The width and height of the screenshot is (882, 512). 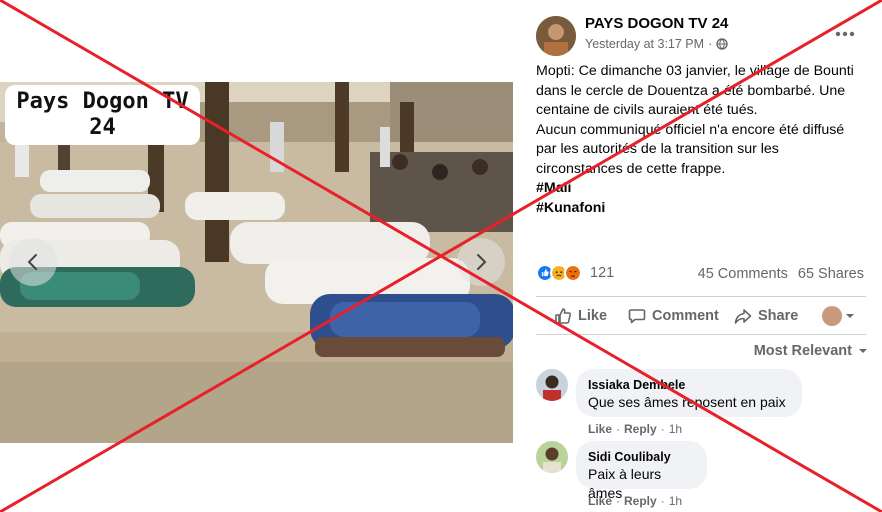 I want to click on photo-watermark: Pays Dogon TV 24, so click(x=102, y=115).